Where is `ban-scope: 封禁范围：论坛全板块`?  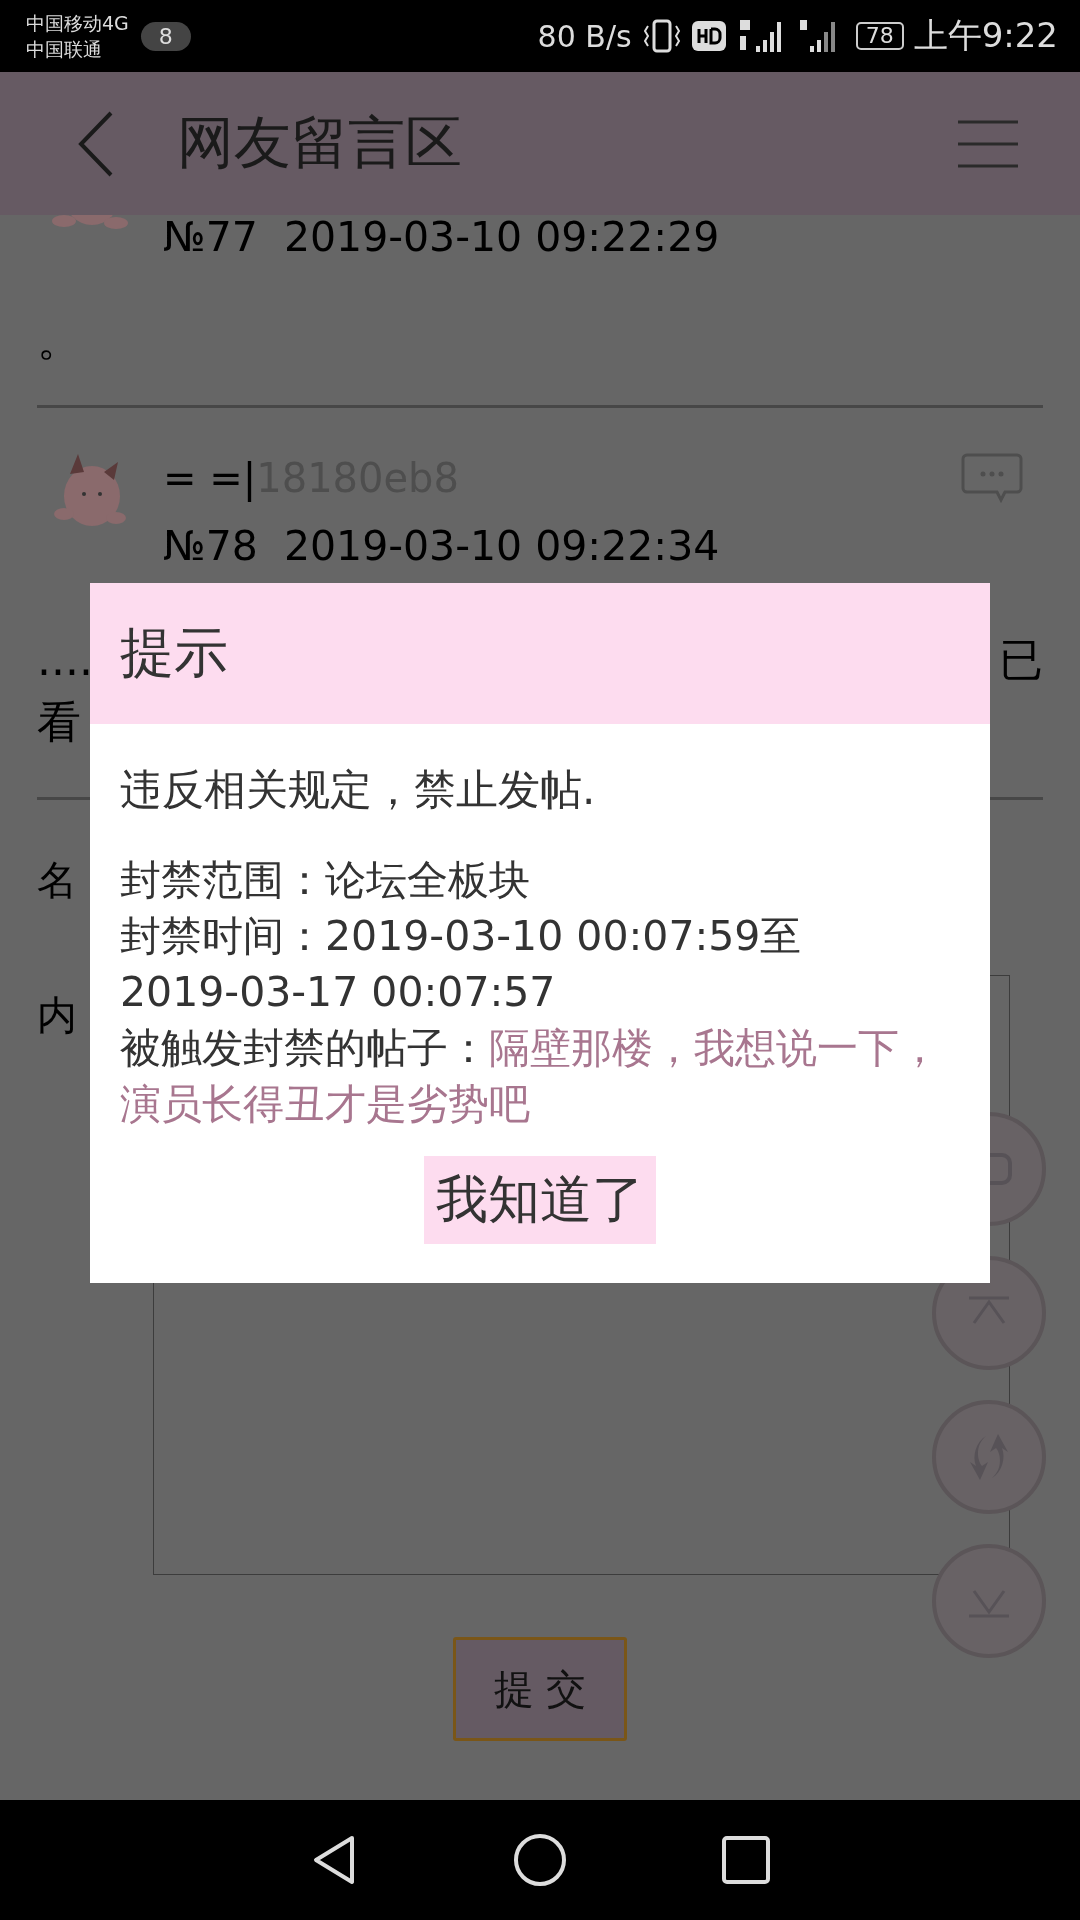 ban-scope: 封禁范围：论坛全板块 is located at coordinates (325, 880).